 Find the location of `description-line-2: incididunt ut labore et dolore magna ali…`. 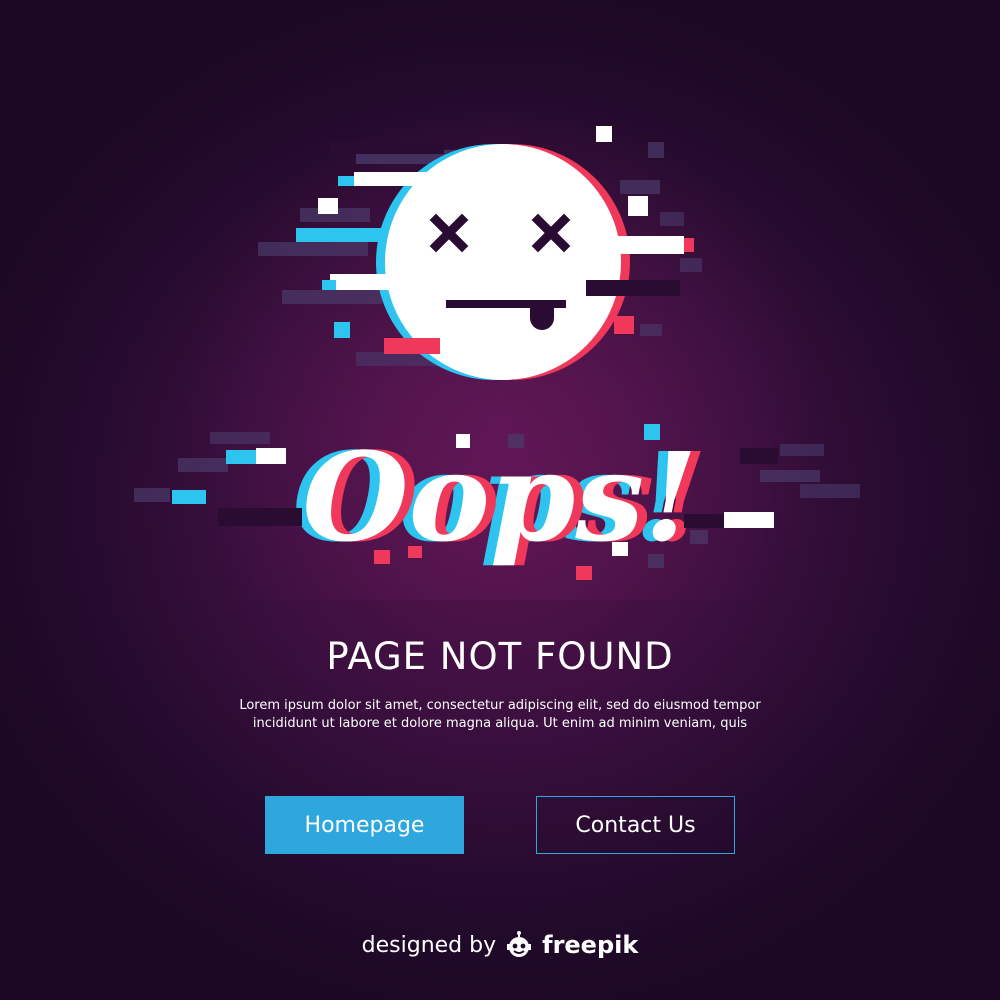

description-line-2: incididunt ut labore et dolore magna ali… is located at coordinates (500, 723).